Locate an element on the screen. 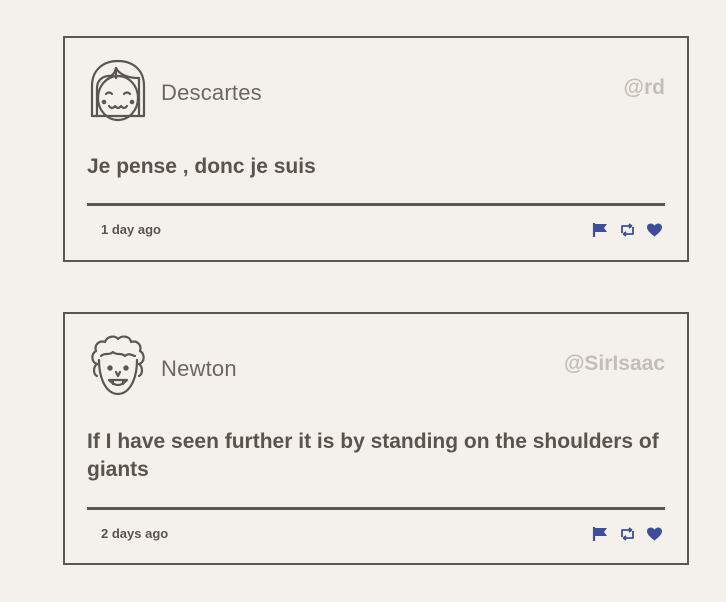 Image resolution: width=726 pixels, height=602 pixels. author-name: Descartes is located at coordinates (211, 93).